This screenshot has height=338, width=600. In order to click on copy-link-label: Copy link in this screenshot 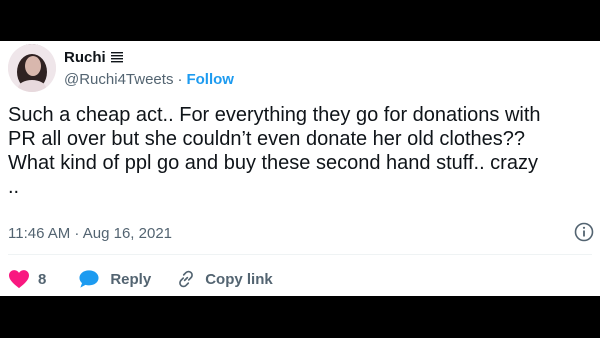, I will do `click(239, 279)`.